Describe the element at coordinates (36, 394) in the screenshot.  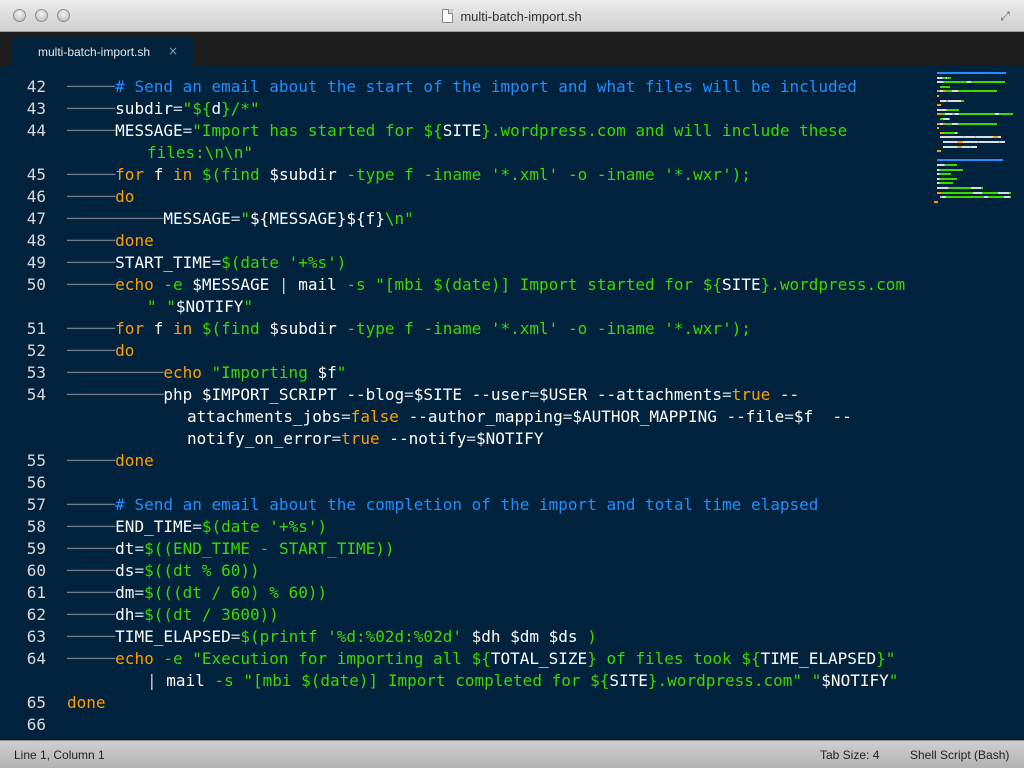
I see `line-number: 54` at that location.